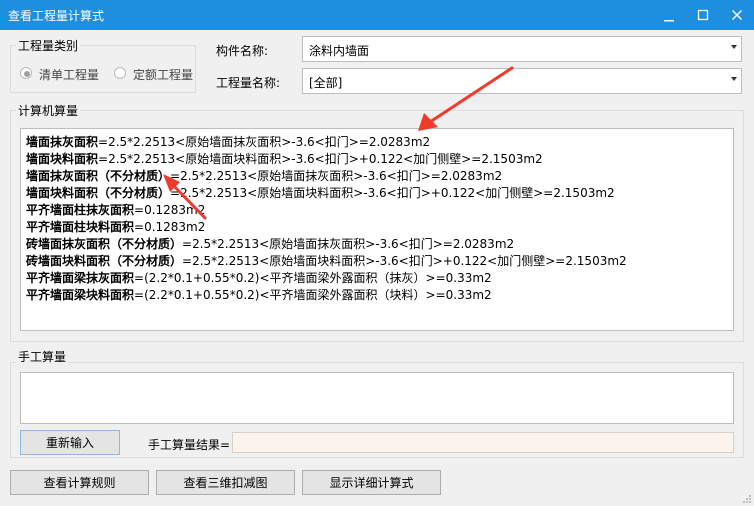  Describe the element at coordinates (522, 49) in the screenshot. I see `component-name-dropdown: 涂料内墙面` at that location.